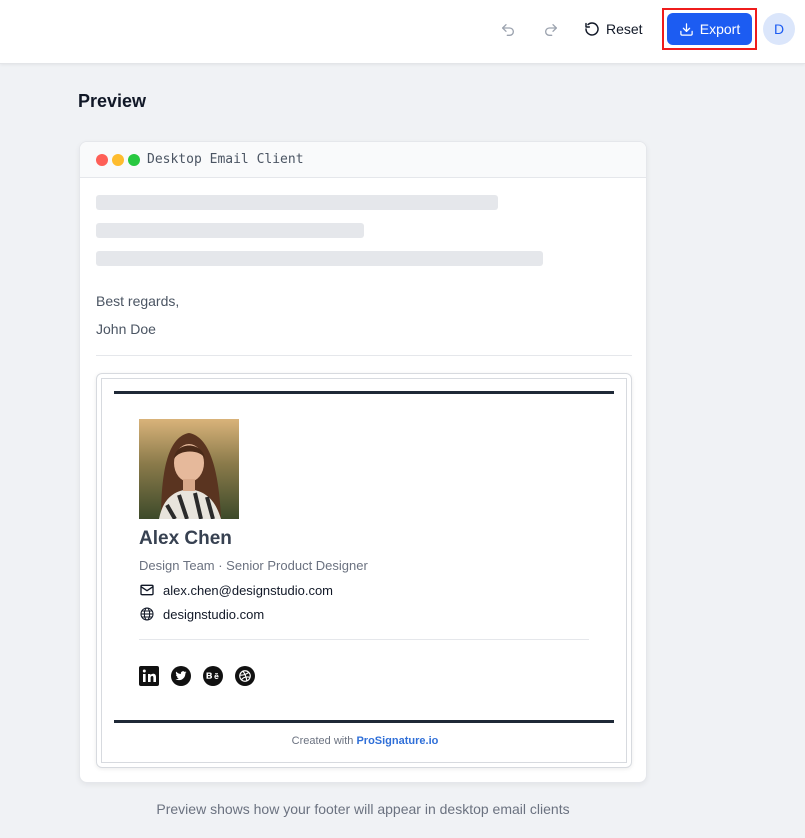  What do you see at coordinates (364, 721) in the screenshot?
I see `signature-bottom-rule` at bounding box center [364, 721].